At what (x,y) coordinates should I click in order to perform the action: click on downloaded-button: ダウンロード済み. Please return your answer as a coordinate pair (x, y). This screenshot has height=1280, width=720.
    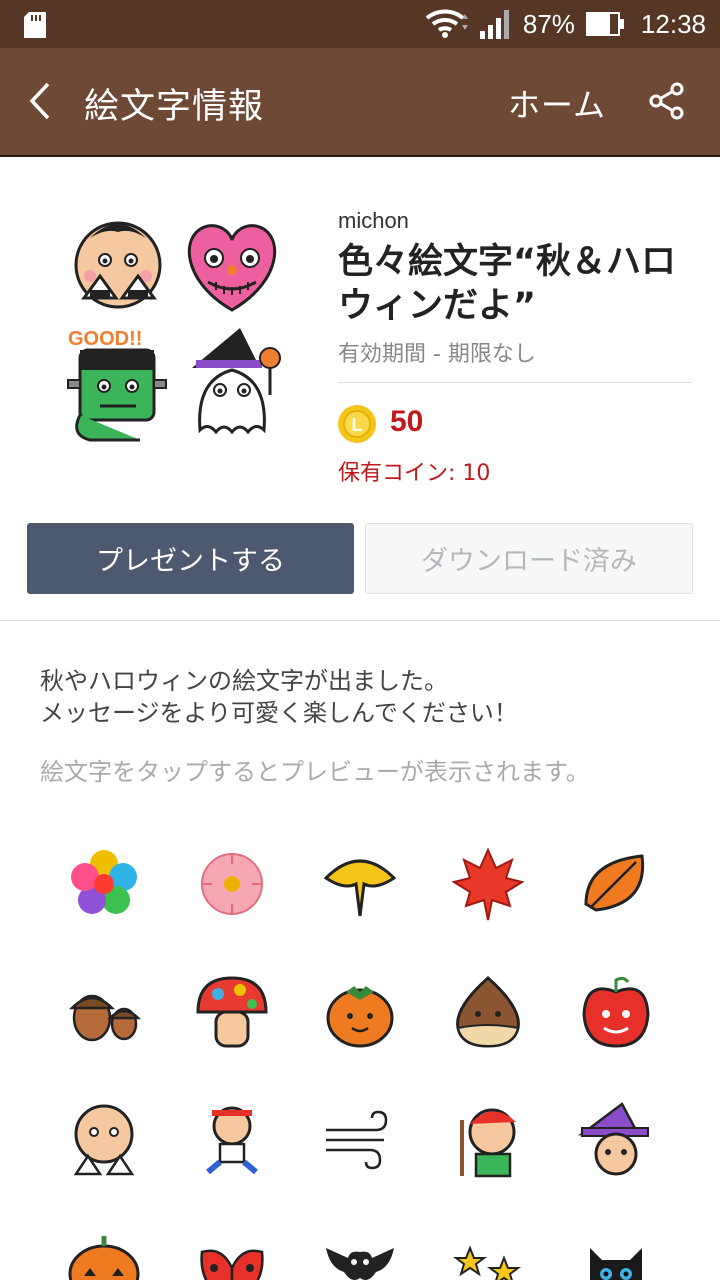
    Looking at the image, I should click on (529, 558).